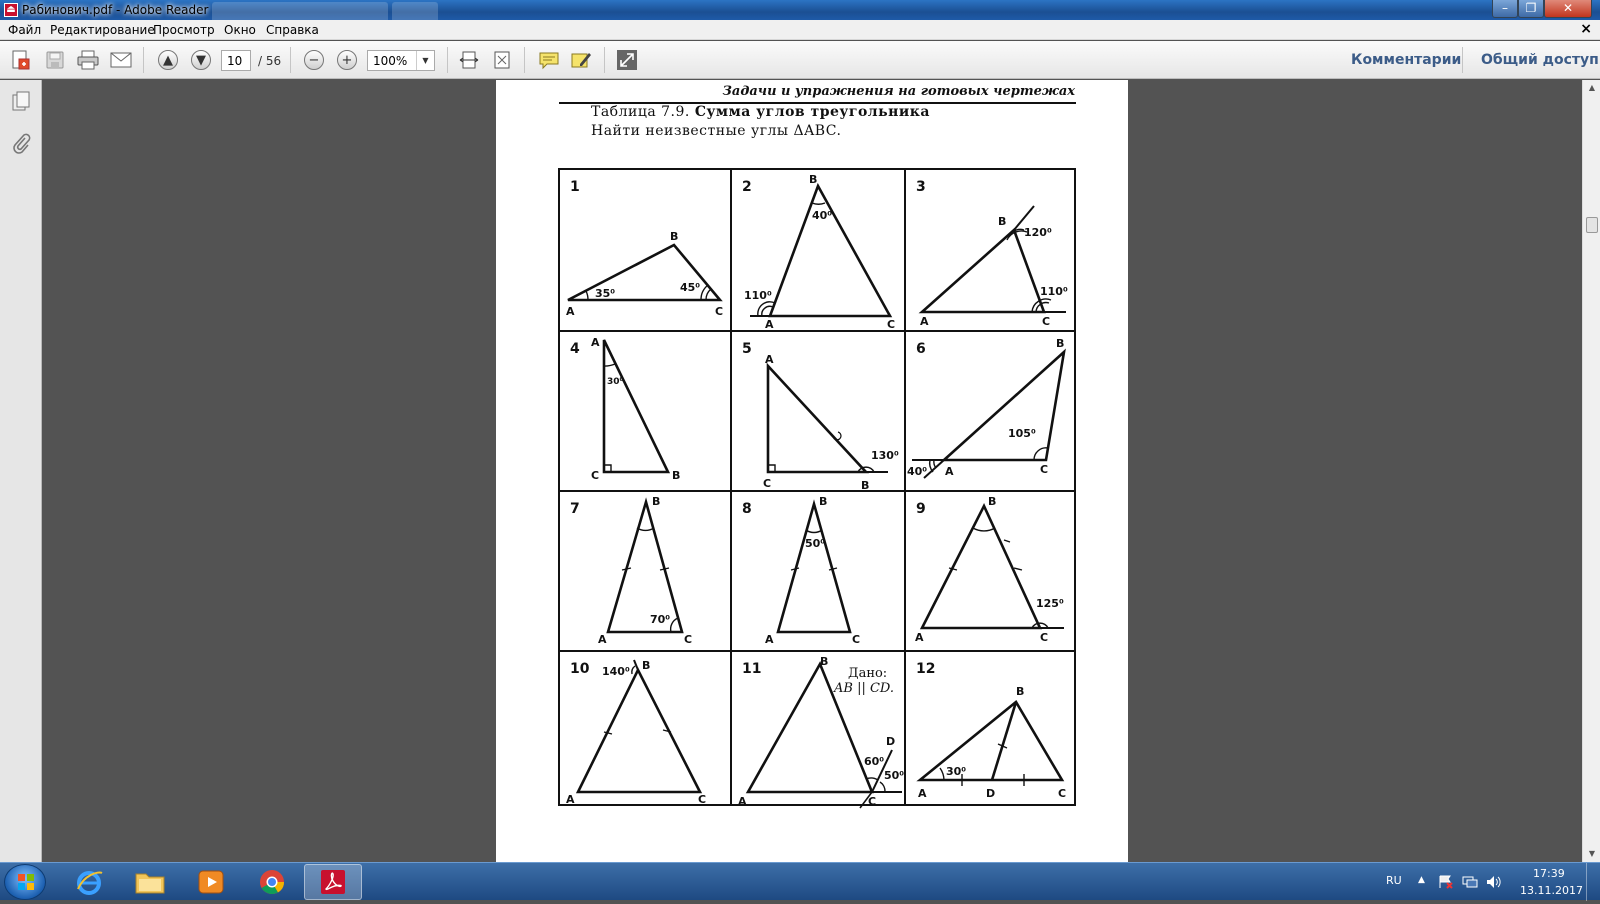 The width and height of the screenshot is (1600, 904). What do you see at coordinates (55, 60) in the screenshot?
I see `save-button` at bounding box center [55, 60].